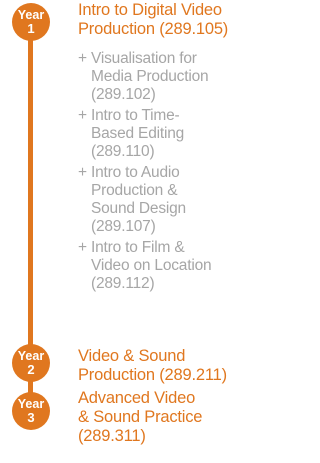 The image size is (320, 463). What do you see at coordinates (31, 417) in the screenshot?
I see `year-3-badge-number: 3` at bounding box center [31, 417].